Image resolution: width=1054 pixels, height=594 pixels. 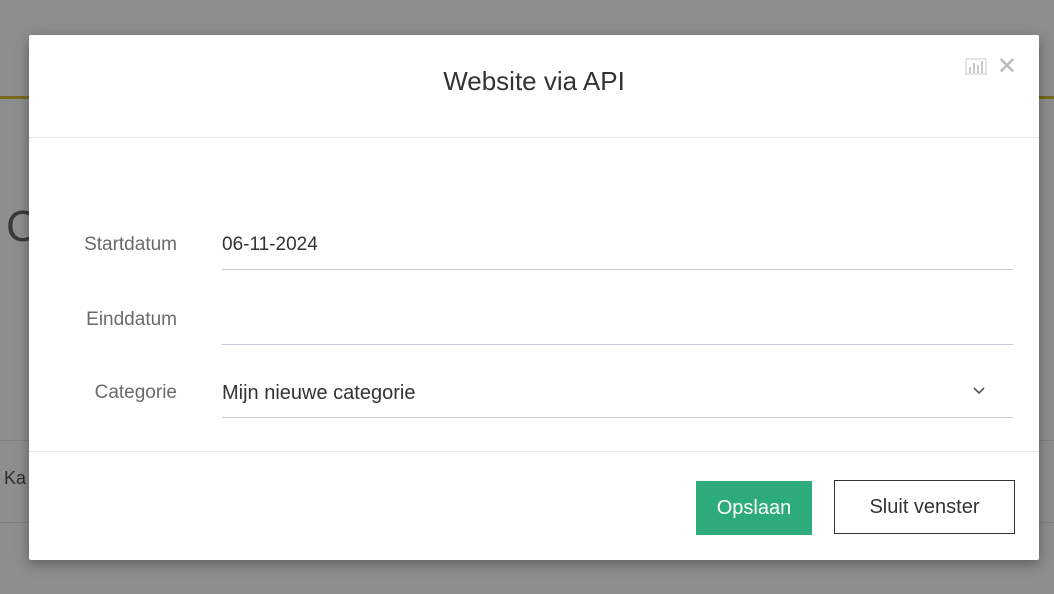 I want to click on close-icon: ✕, so click(x=1007, y=67).